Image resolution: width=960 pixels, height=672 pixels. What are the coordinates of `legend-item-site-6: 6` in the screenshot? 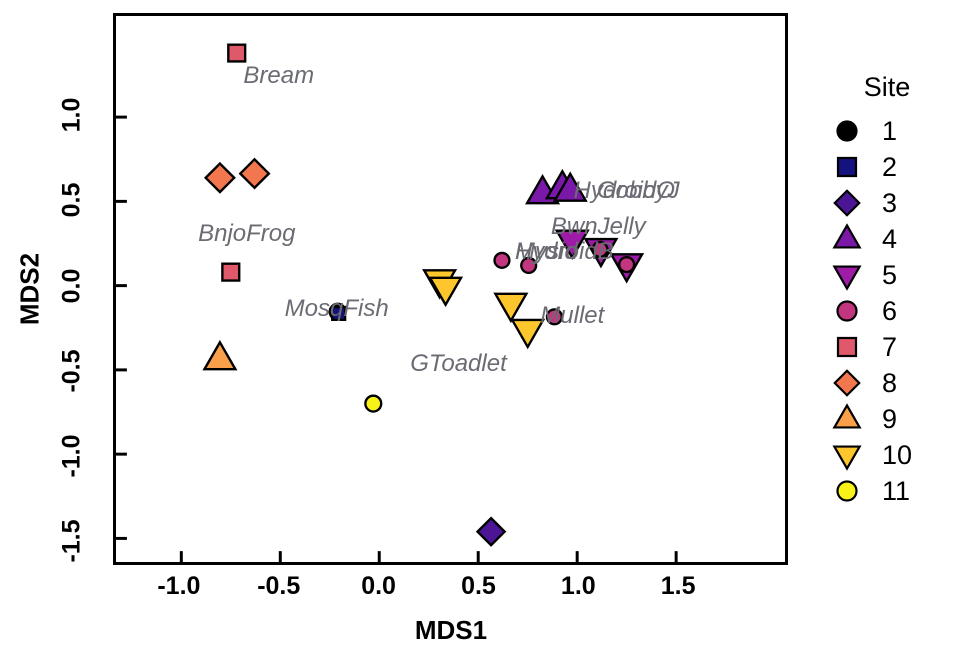 It's located at (891, 311).